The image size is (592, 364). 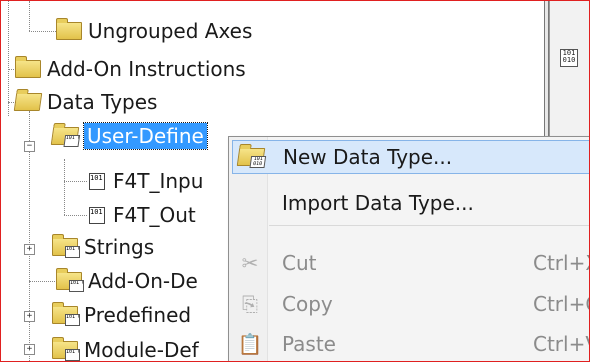 I want to click on tree-item-data-types: Data Types, so click(x=85, y=102).